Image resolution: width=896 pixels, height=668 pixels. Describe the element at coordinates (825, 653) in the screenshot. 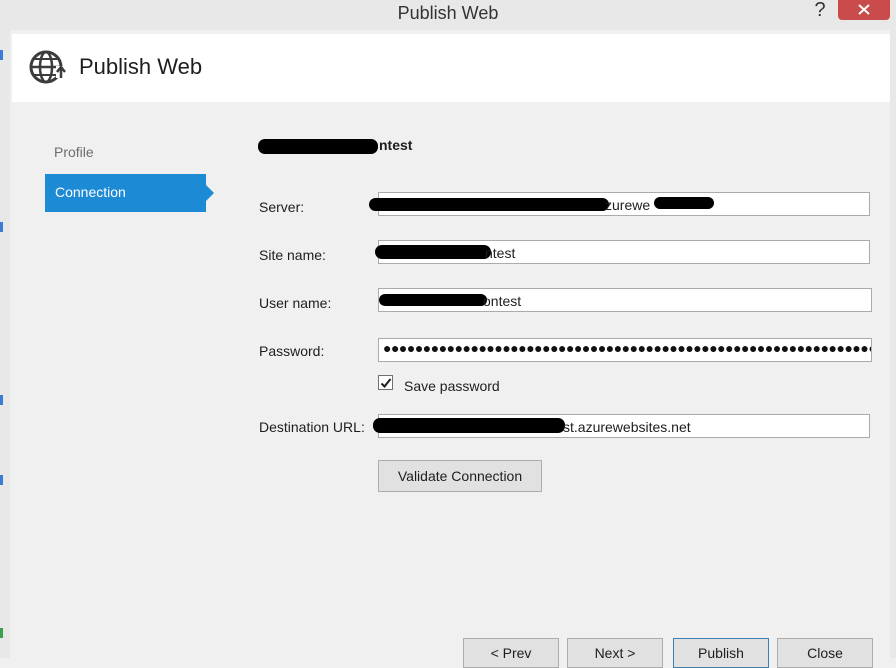

I see `close-button: Close` at that location.